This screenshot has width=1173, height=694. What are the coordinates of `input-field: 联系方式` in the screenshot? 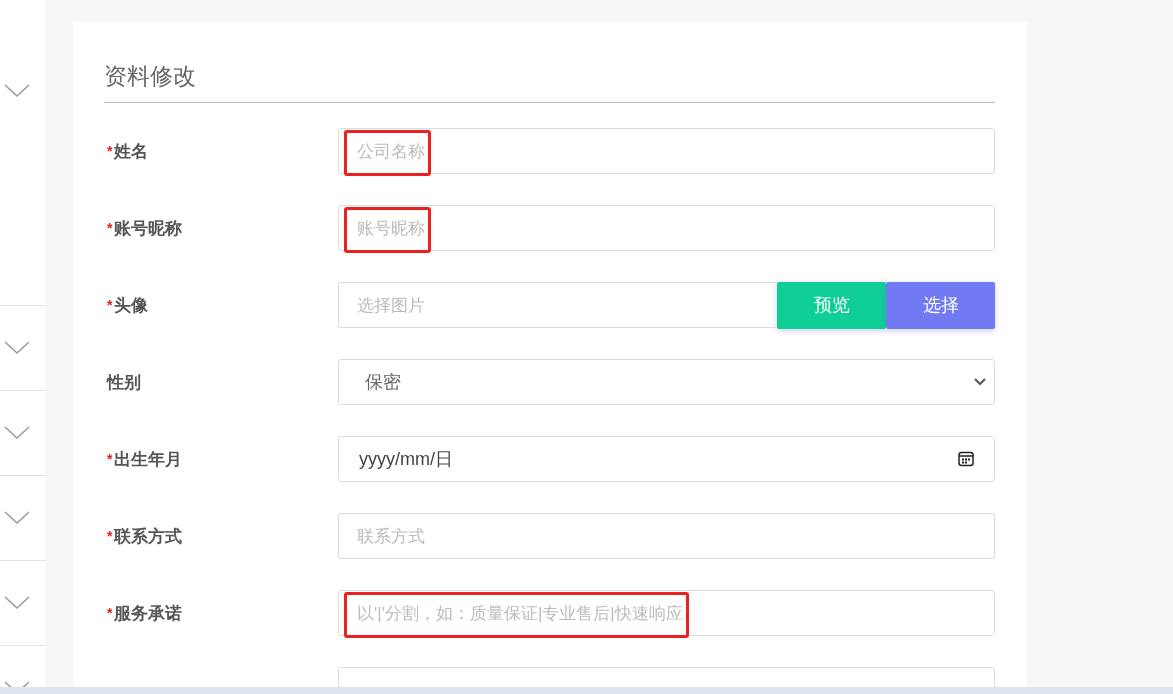 It's located at (666, 536).